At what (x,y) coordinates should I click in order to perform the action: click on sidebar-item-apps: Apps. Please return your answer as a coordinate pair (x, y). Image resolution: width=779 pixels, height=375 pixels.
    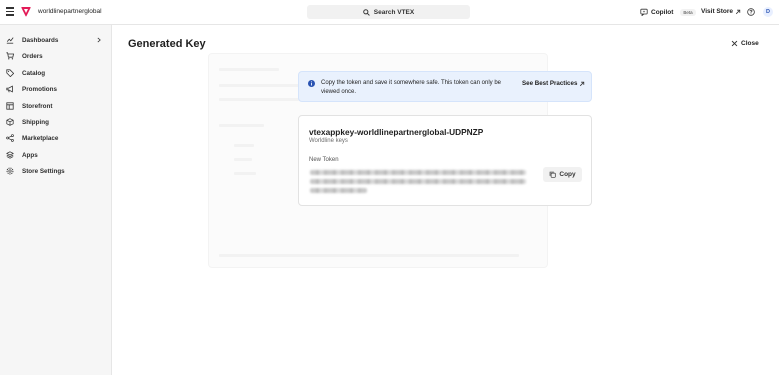
    Looking at the image, I should click on (56, 155).